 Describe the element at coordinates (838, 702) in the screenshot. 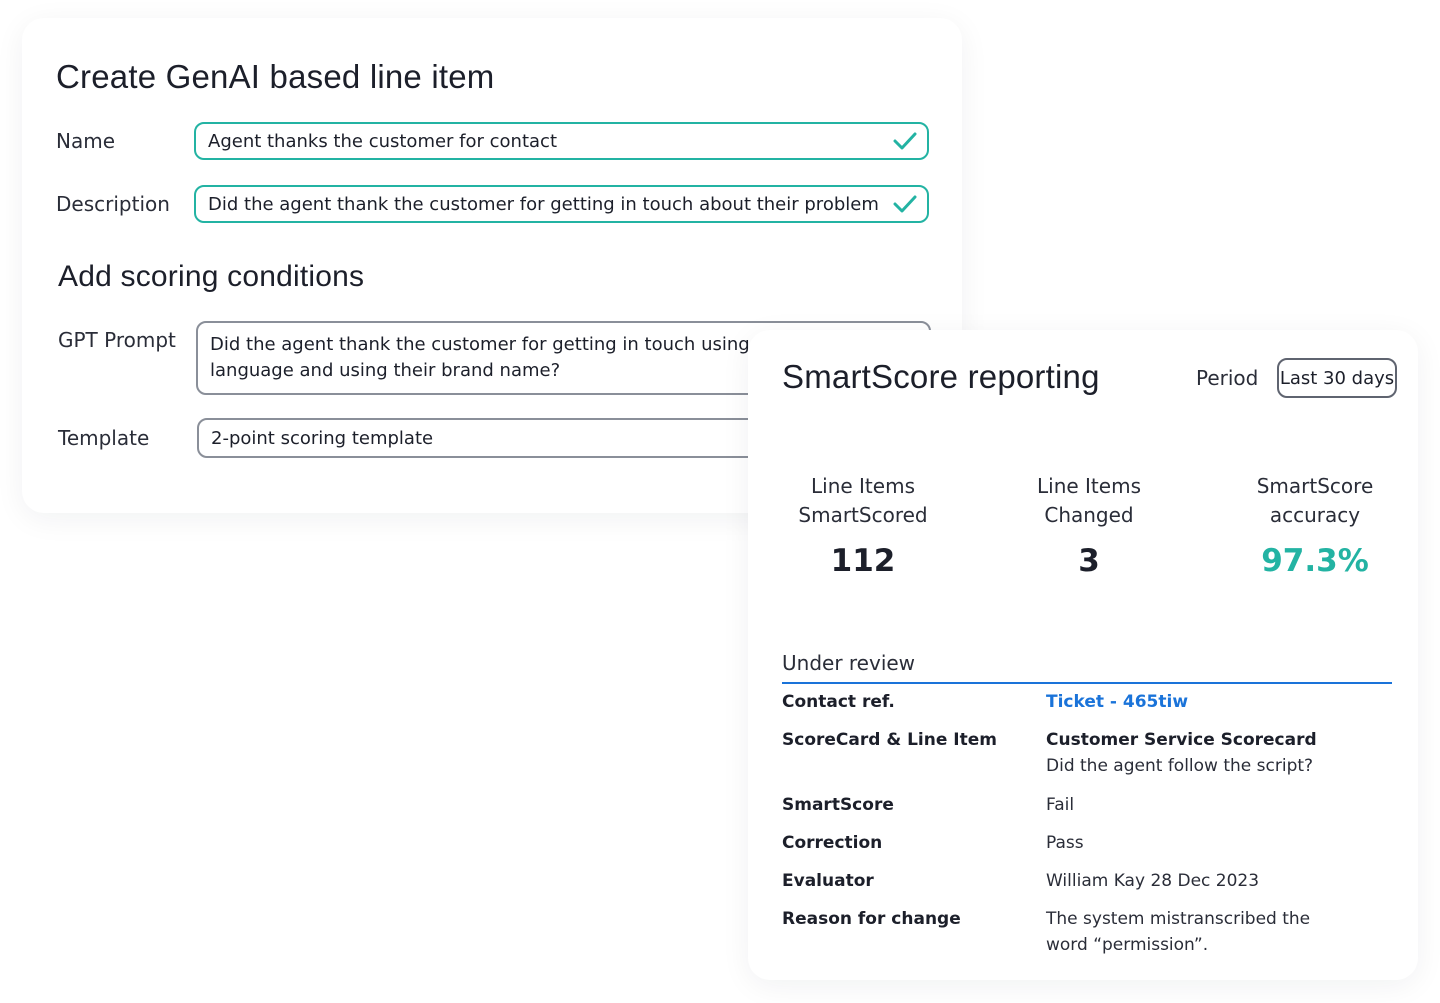

I see `contact-ref-key: Contact ref.` at that location.